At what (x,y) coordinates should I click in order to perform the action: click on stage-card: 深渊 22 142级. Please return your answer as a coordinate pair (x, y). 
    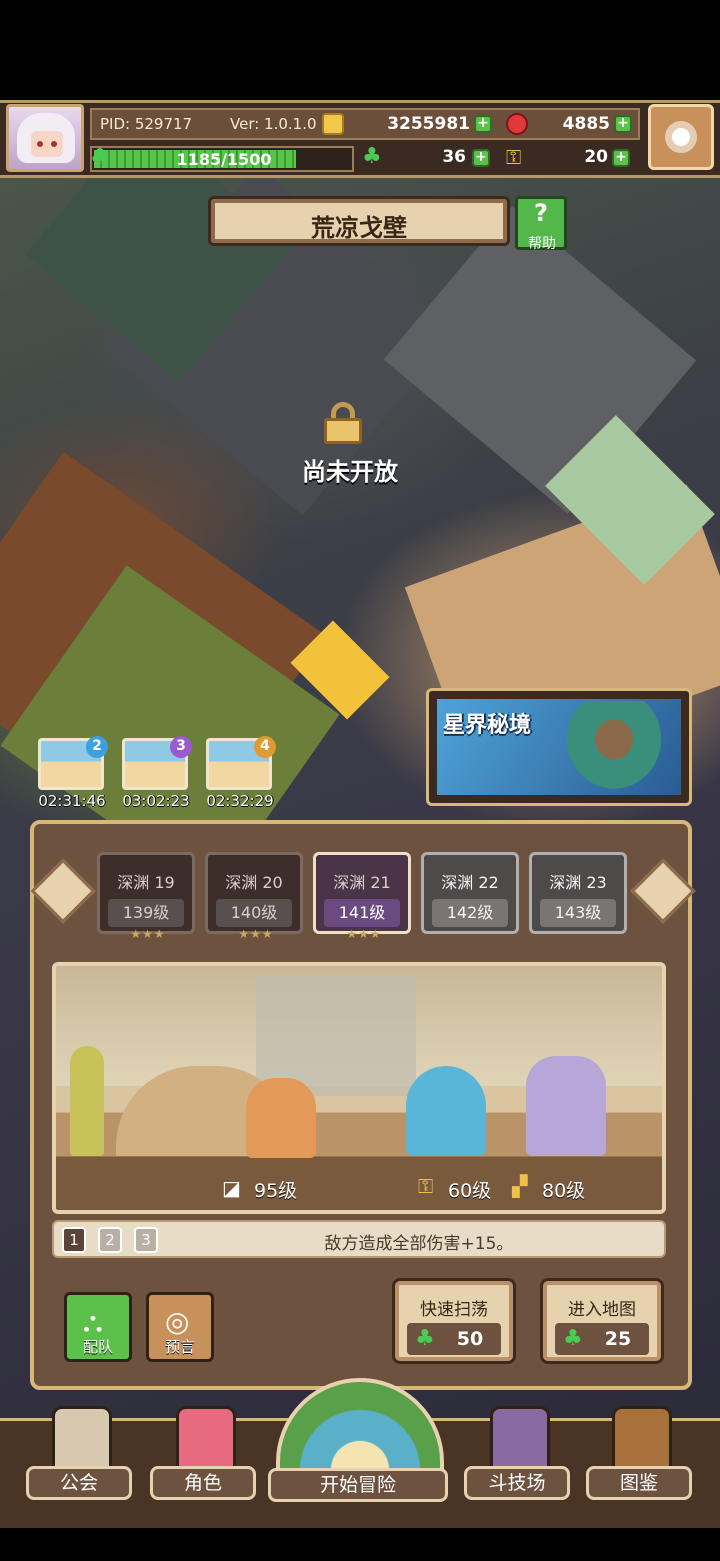
    Looking at the image, I should click on (470, 893).